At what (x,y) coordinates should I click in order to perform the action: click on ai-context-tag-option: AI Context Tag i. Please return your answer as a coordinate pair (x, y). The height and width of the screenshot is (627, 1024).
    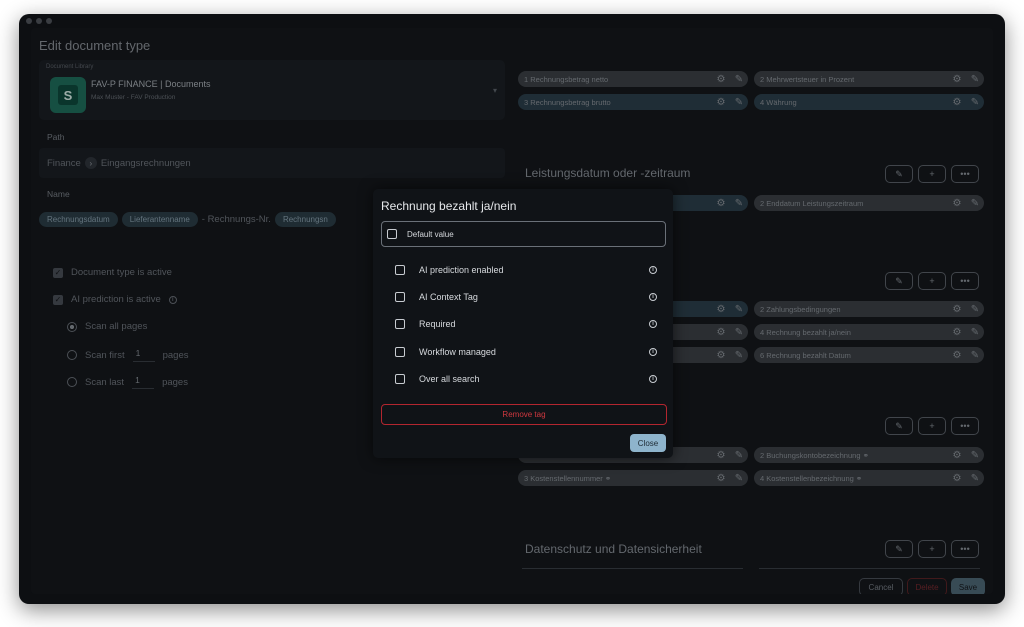
    Looking at the image, I should click on (526, 297).